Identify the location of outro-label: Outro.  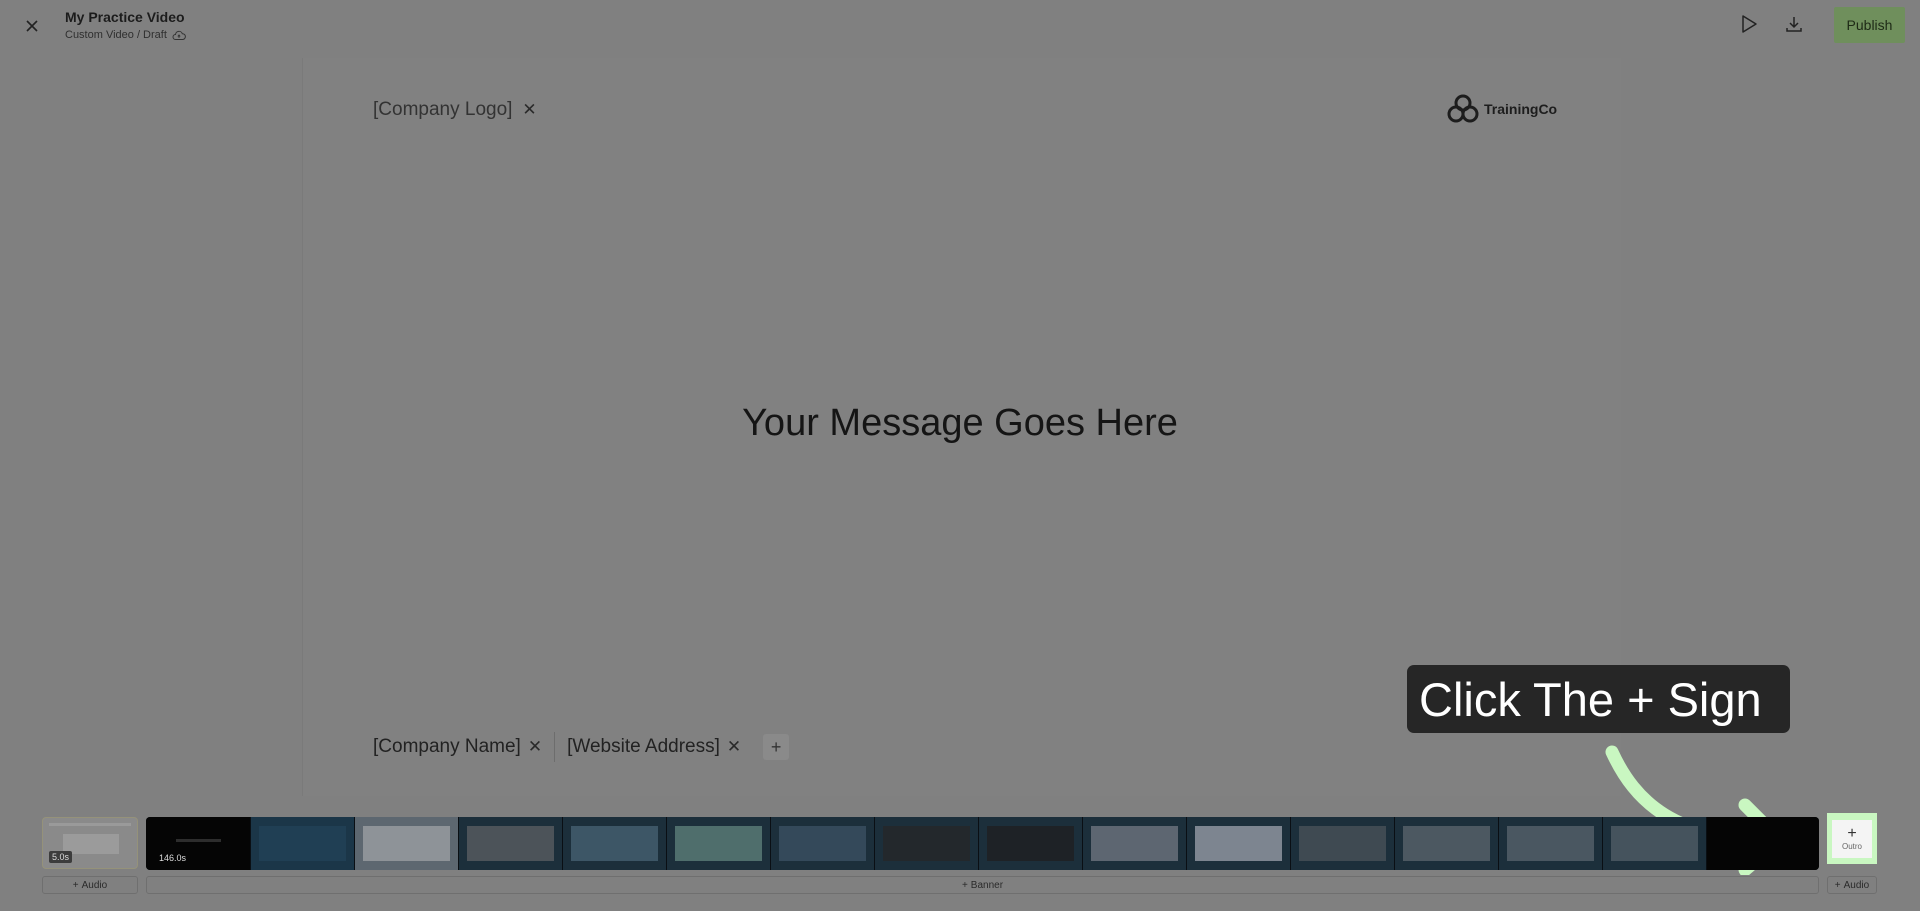
(1851, 846).